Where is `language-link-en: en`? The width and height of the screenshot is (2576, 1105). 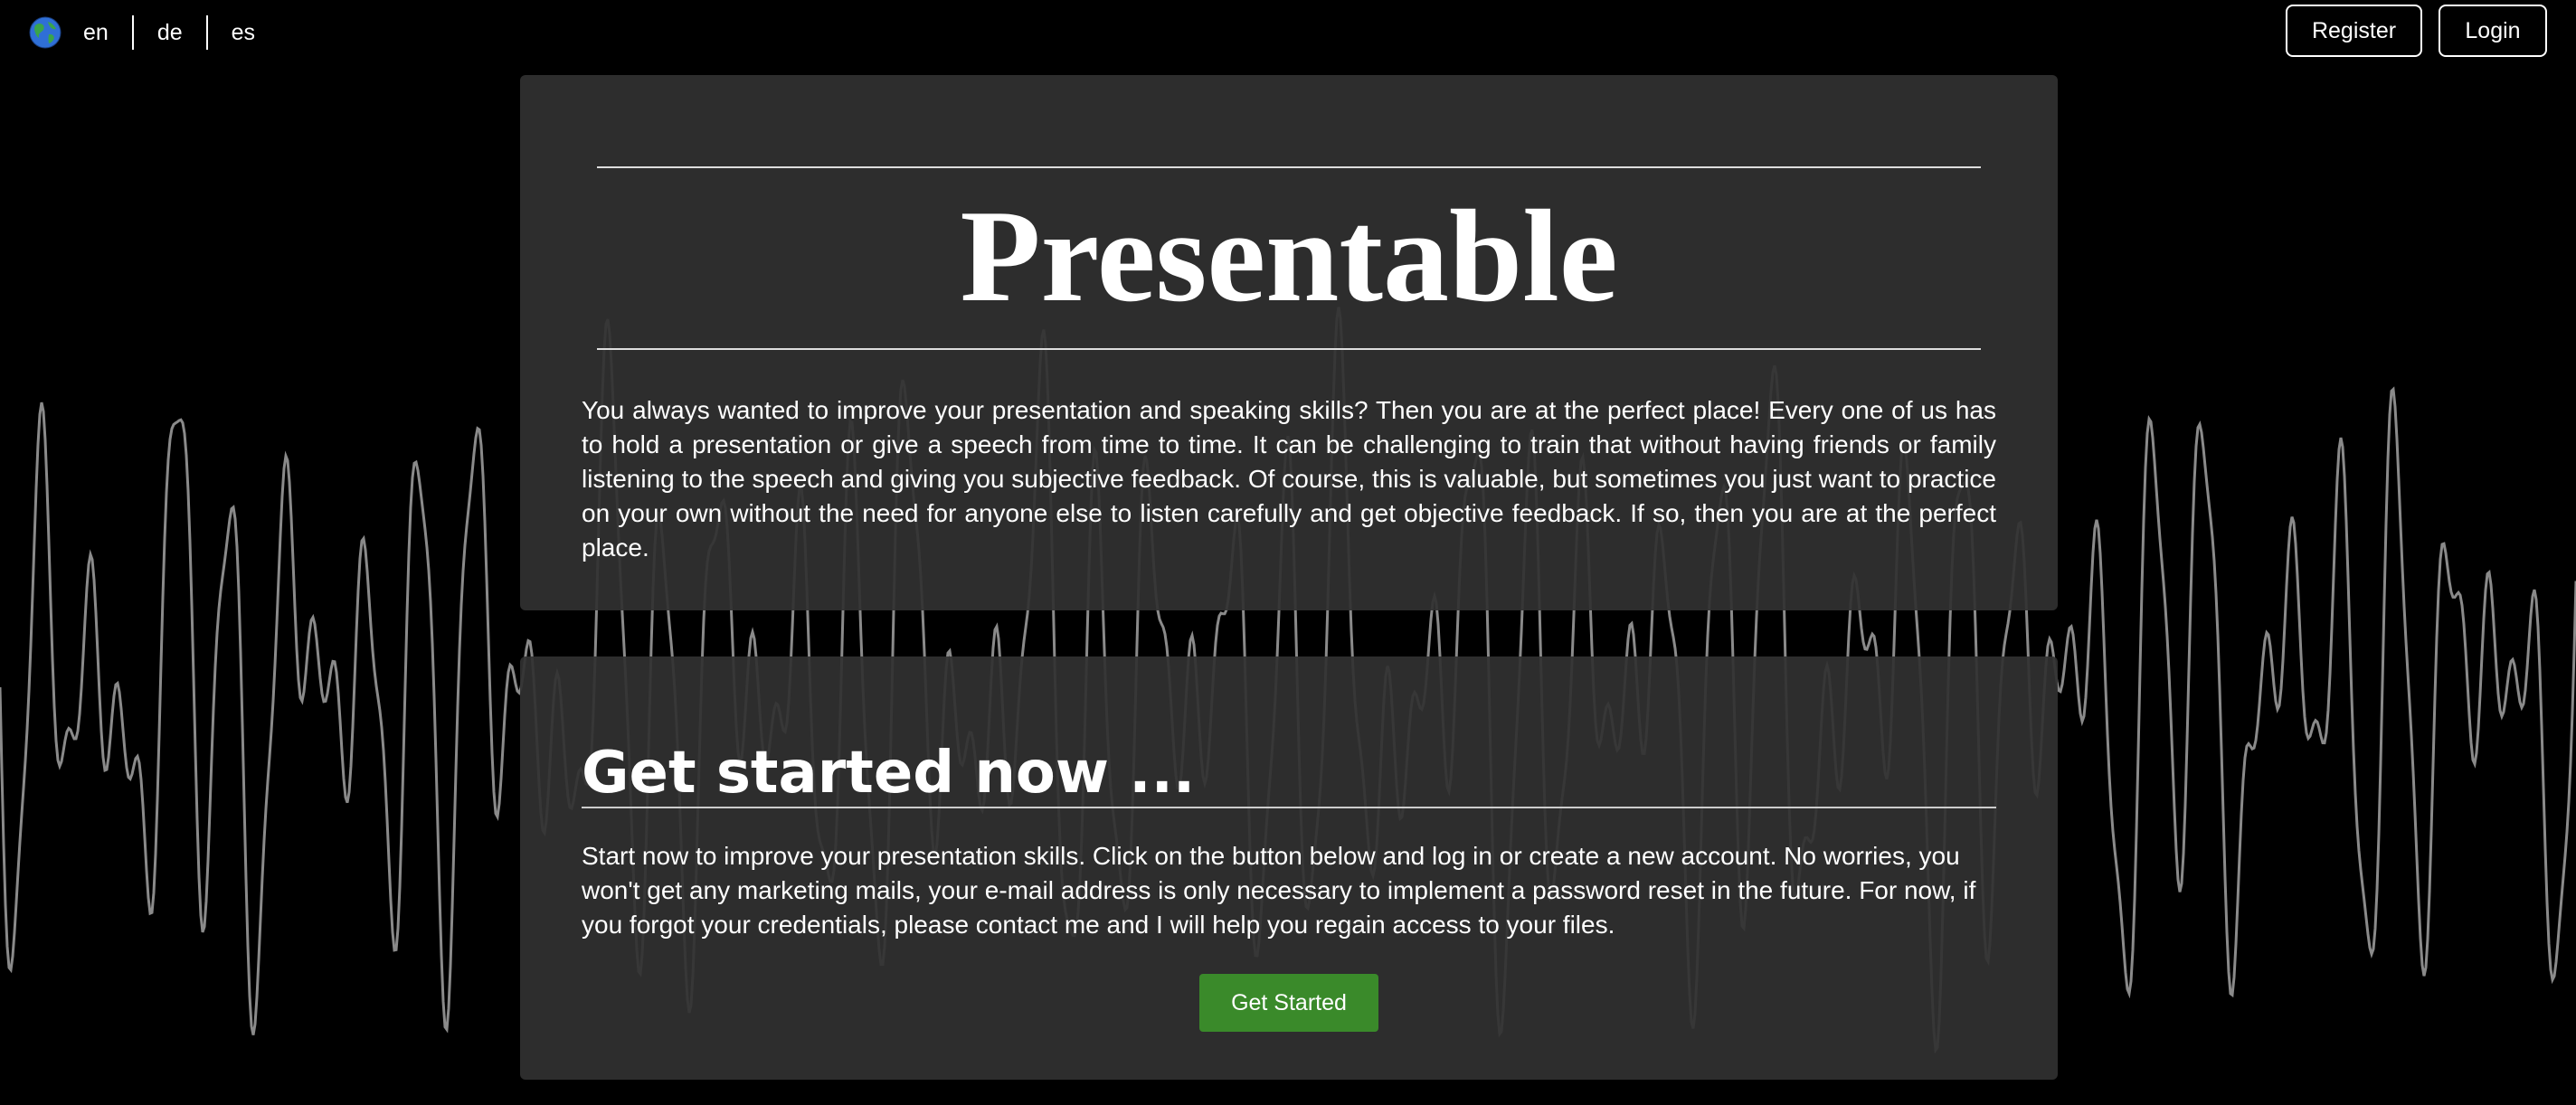 language-link-en: en is located at coordinates (108, 33).